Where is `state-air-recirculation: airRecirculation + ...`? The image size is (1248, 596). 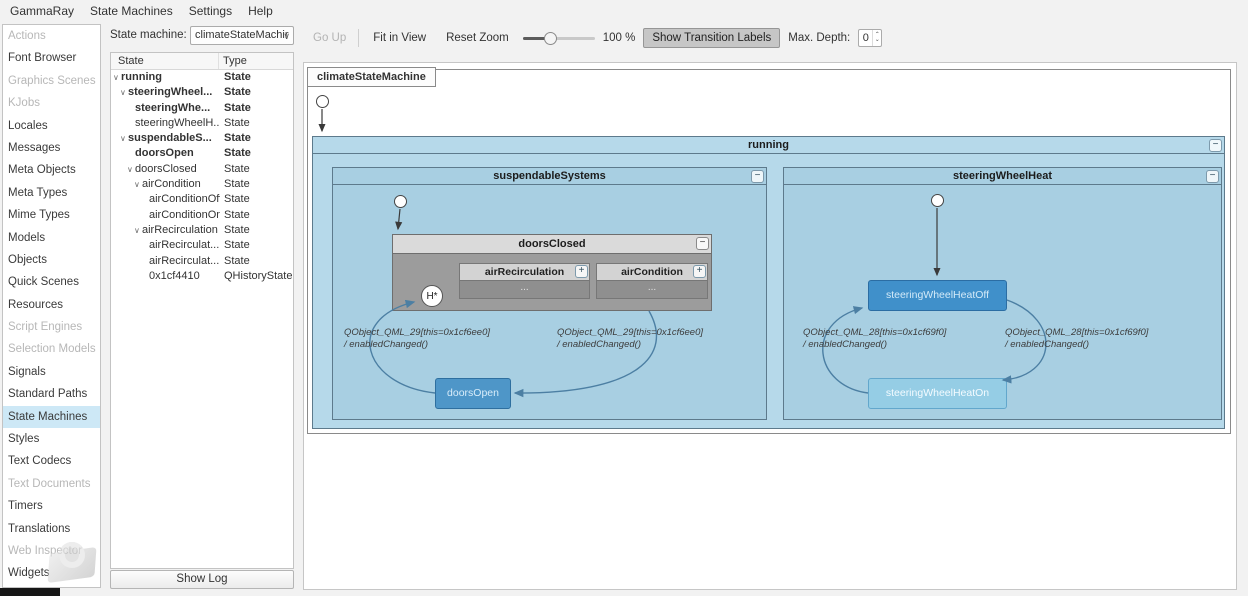 state-air-recirculation: airRecirculation + ... is located at coordinates (524, 281).